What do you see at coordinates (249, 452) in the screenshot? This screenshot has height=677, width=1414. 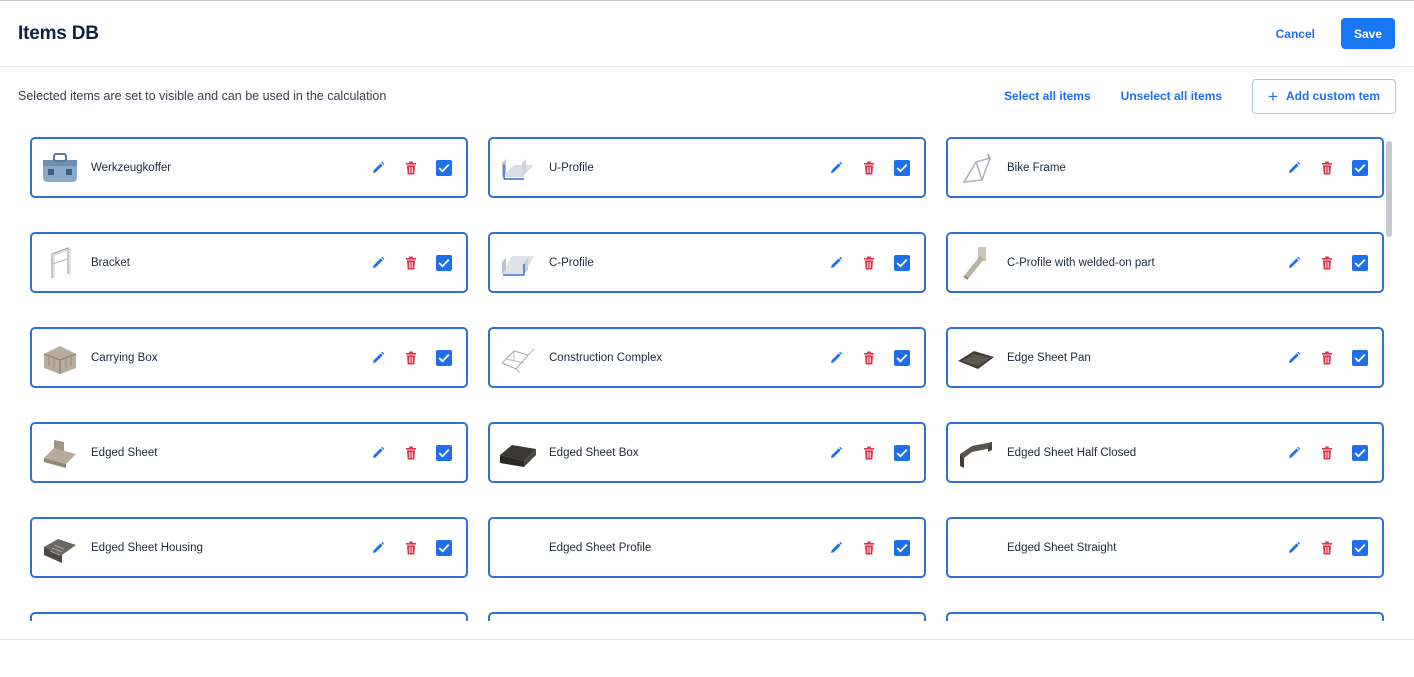 I see `item-card: Edged Sheet` at bounding box center [249, 452].